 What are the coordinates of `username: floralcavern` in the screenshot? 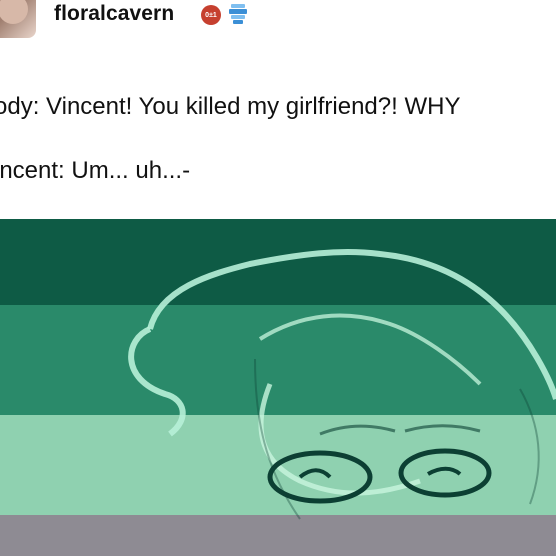 It's located at (114, 14).